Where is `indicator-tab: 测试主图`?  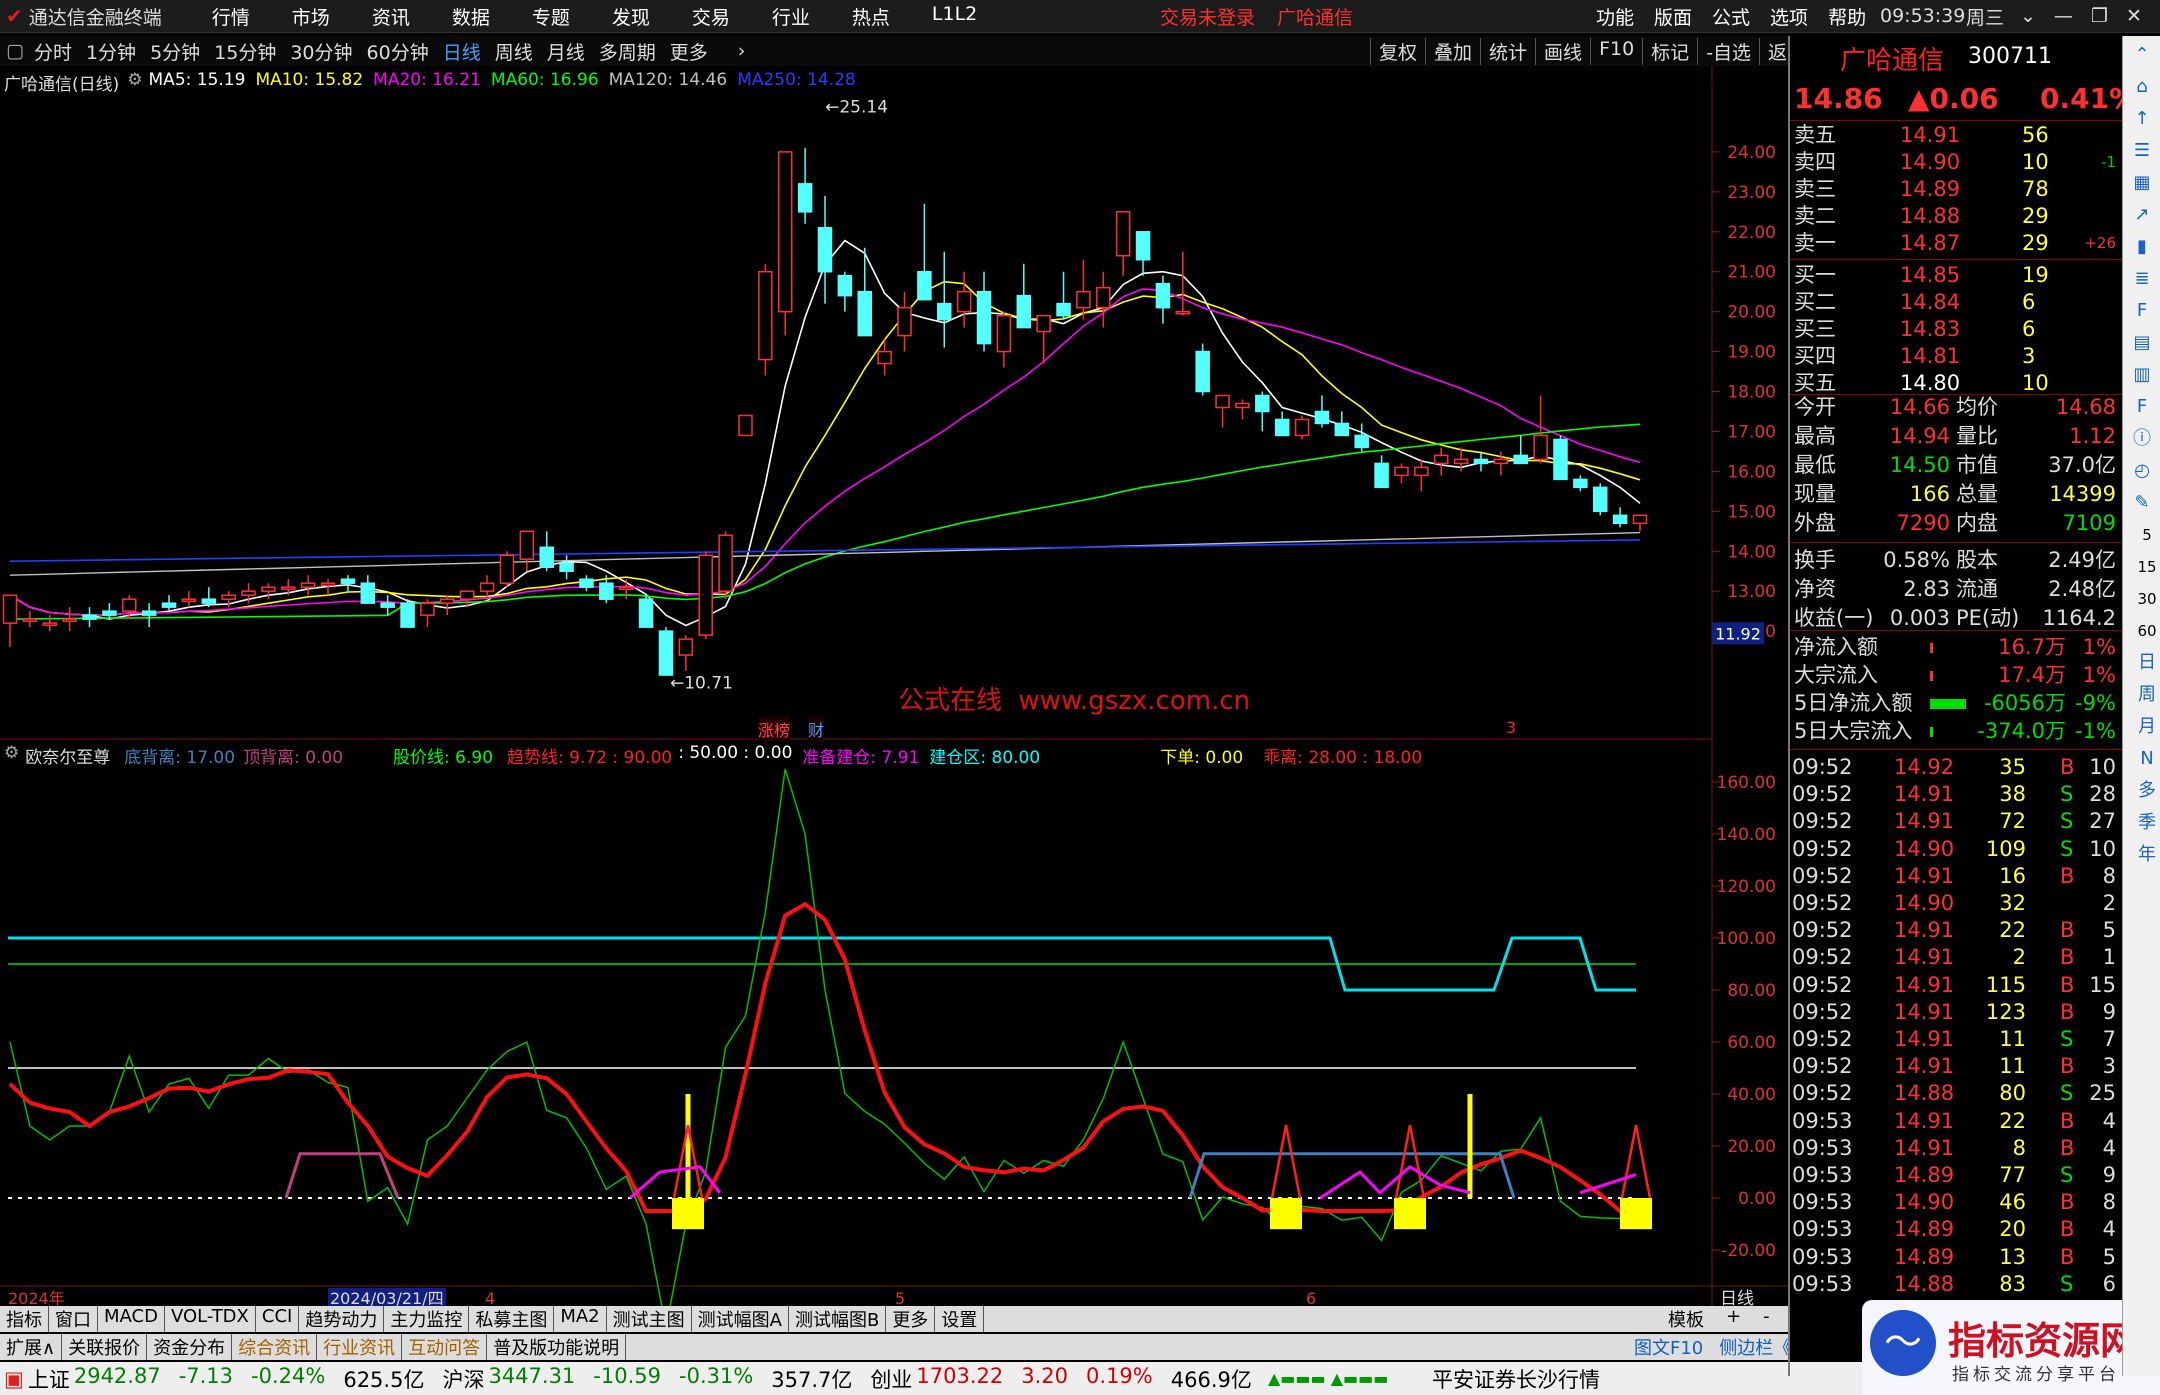
indicator-tab: 测试主图 is located at coordinates (649, 1319).